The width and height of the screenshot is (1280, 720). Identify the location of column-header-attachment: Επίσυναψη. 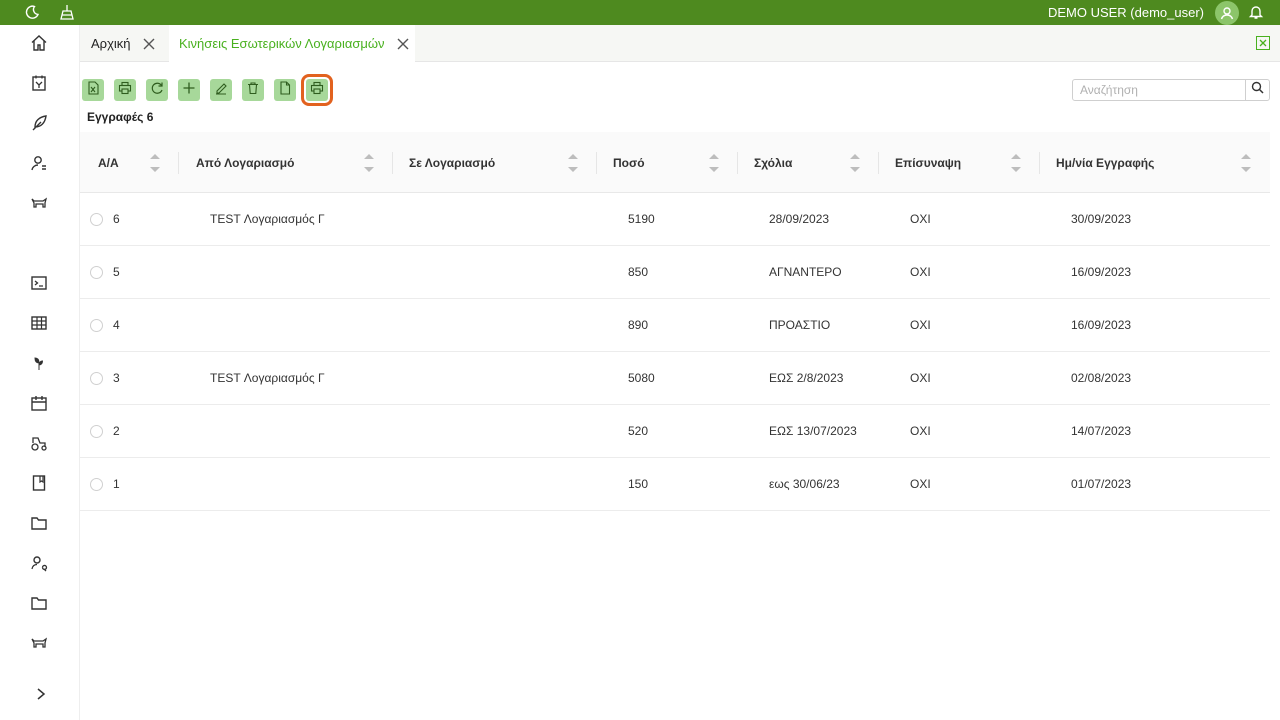
(928, 162).